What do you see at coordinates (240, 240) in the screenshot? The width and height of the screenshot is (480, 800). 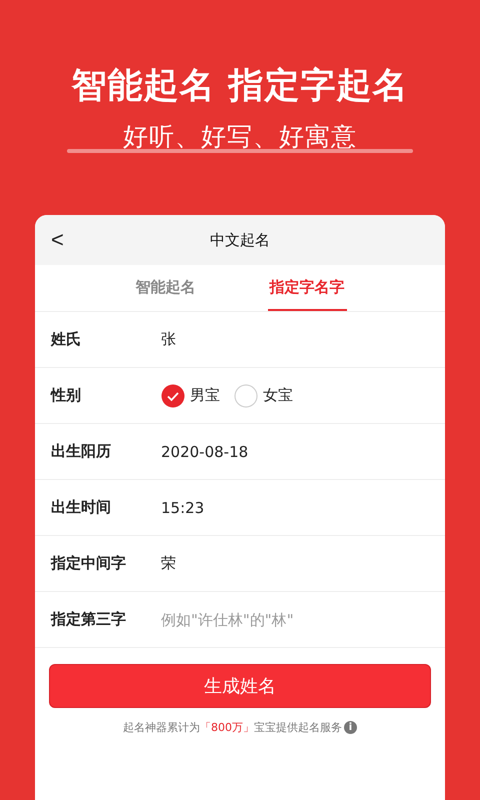 I see `screen-title: 中文起名` at bounding box center [240, 240].